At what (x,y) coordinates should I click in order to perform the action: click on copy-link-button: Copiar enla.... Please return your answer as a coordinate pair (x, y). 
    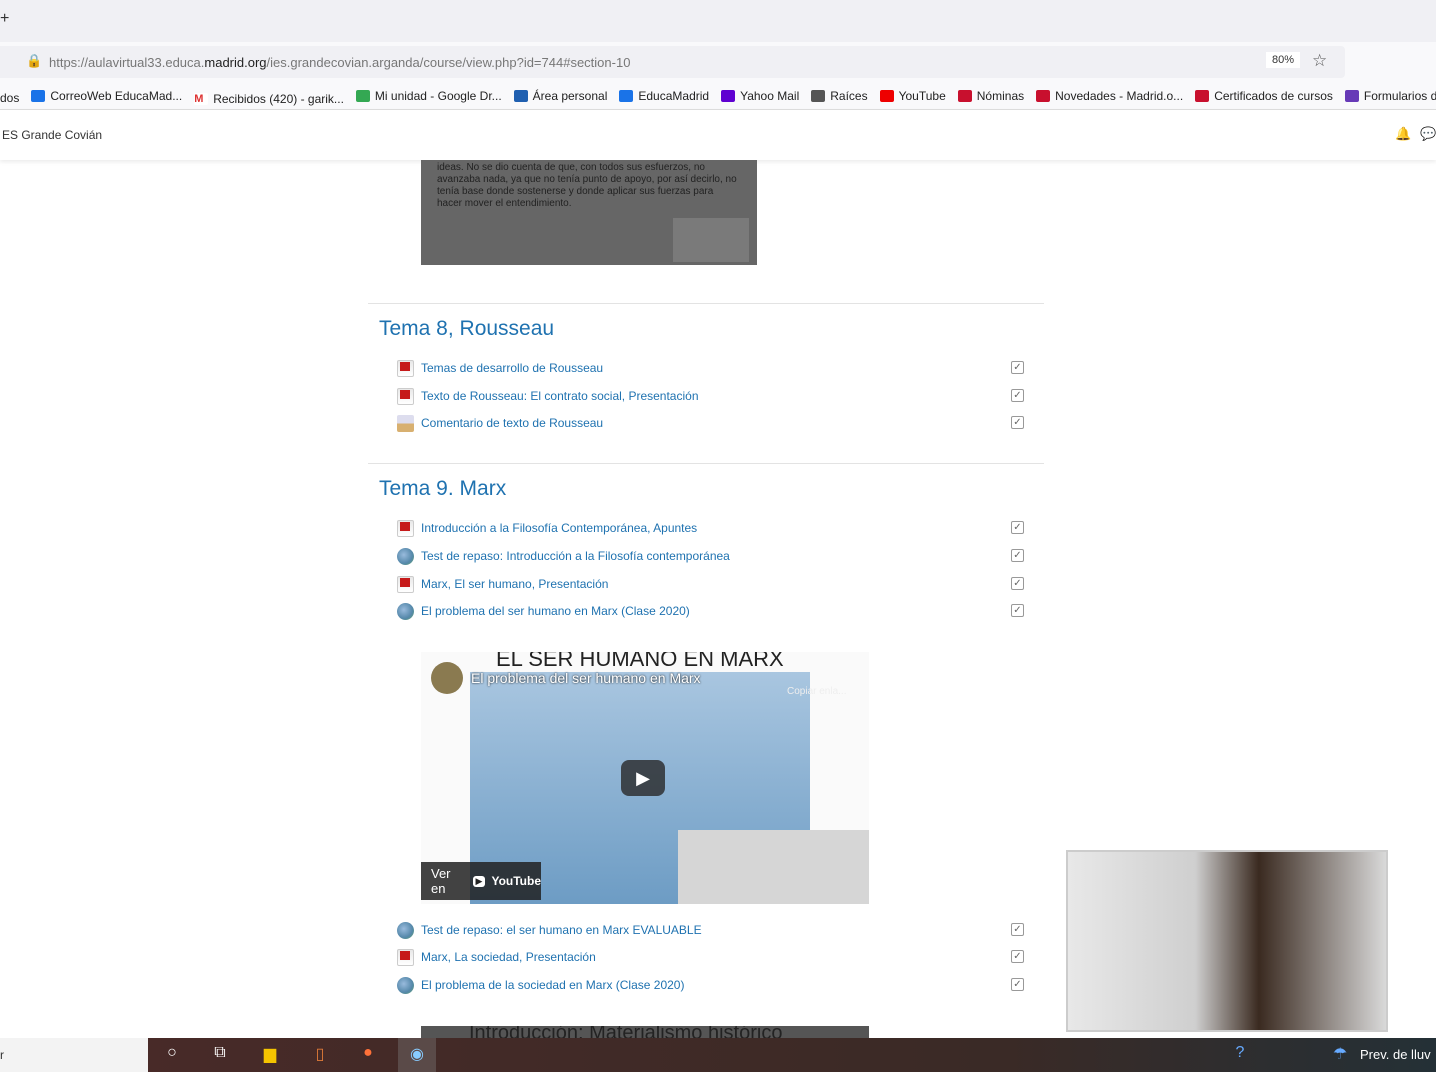
    Looking at the image, I should click on (816, 691).